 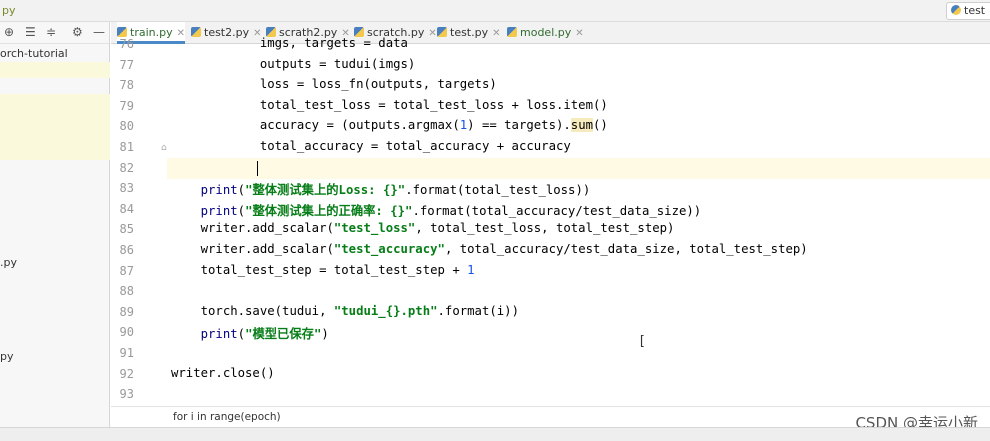 What do you see at coordinates (126, 147) in the screenshot?
I see `line-number: 81` at bounding box center [126, 147].